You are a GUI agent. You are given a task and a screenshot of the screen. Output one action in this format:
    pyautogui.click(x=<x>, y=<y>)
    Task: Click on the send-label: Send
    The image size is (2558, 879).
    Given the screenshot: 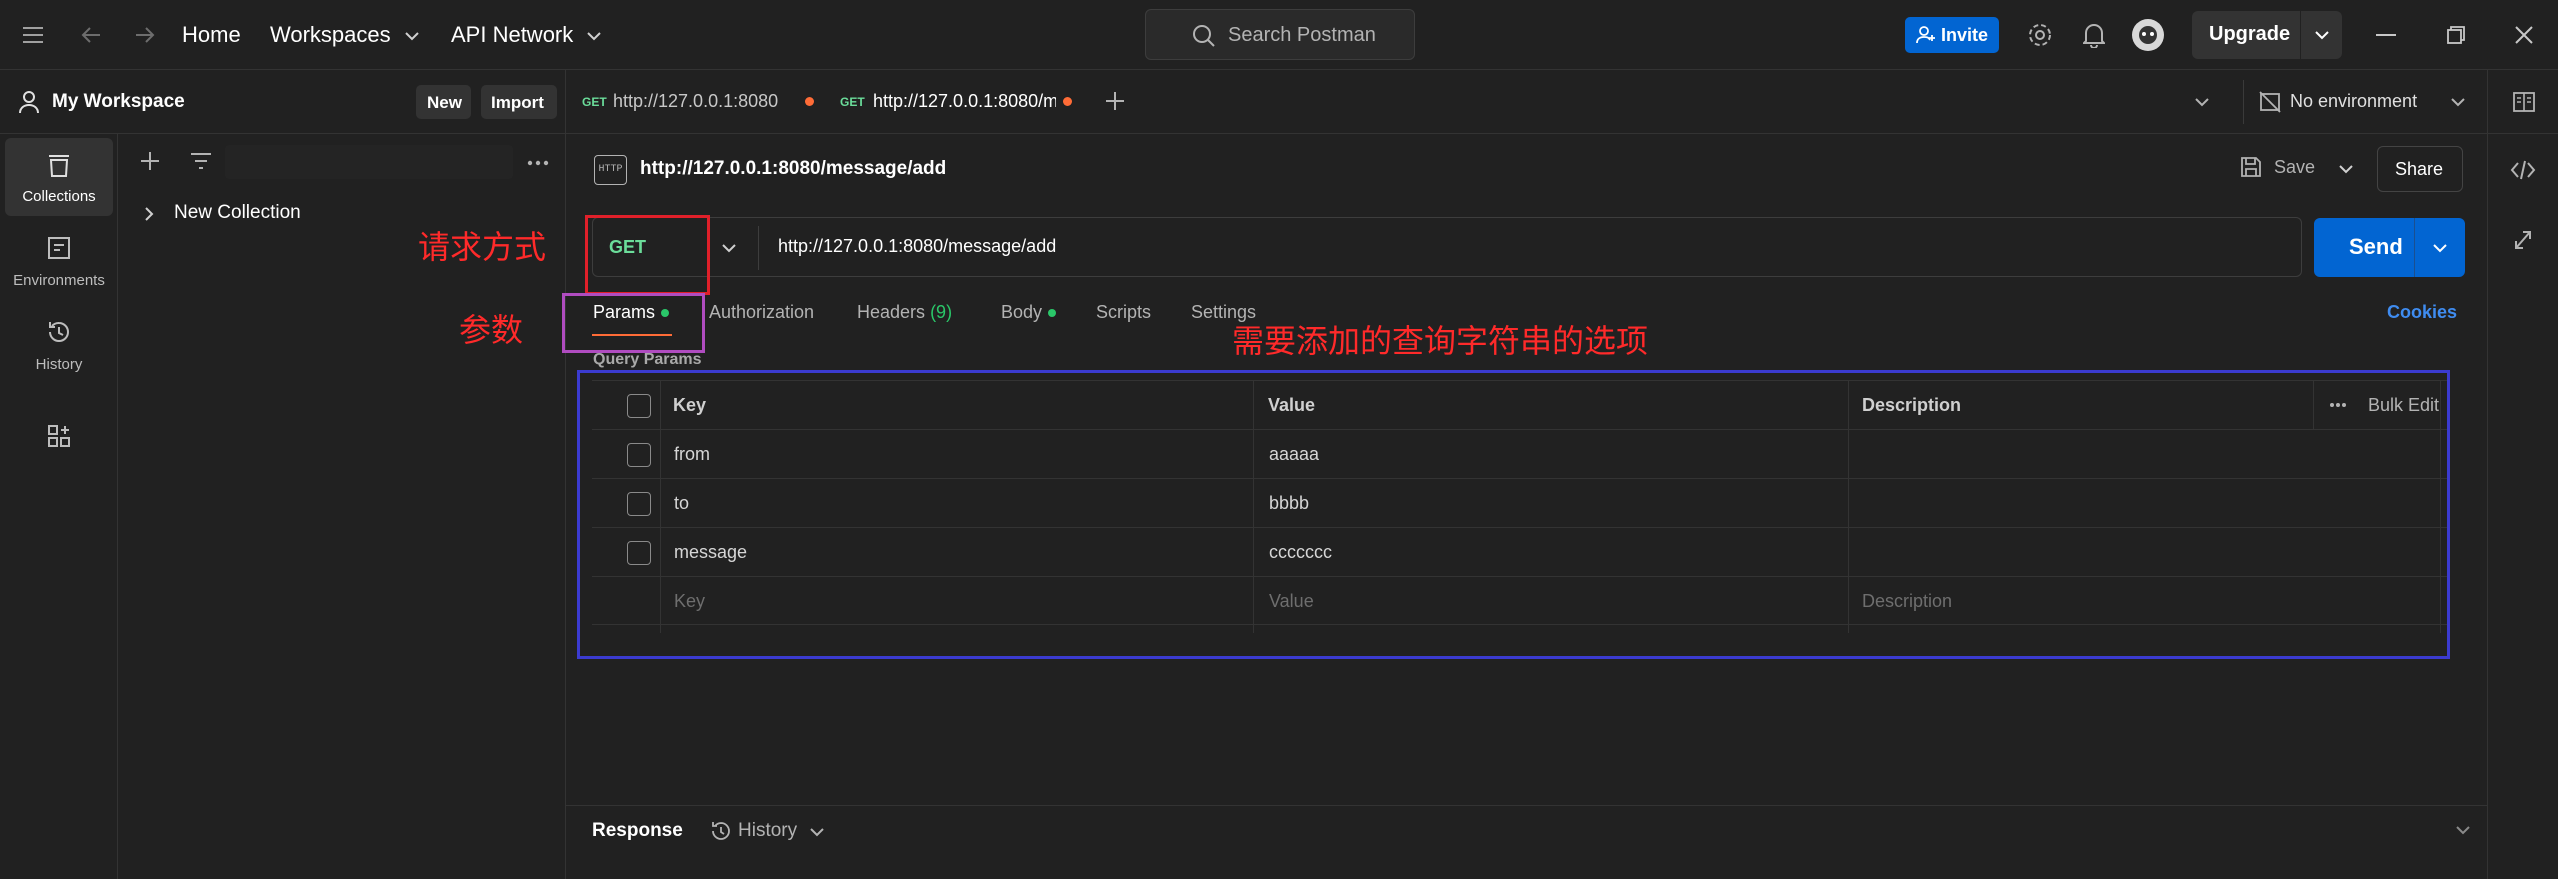 What is the action you would take?
    pyautogui.click(x=2376, y=246)
    